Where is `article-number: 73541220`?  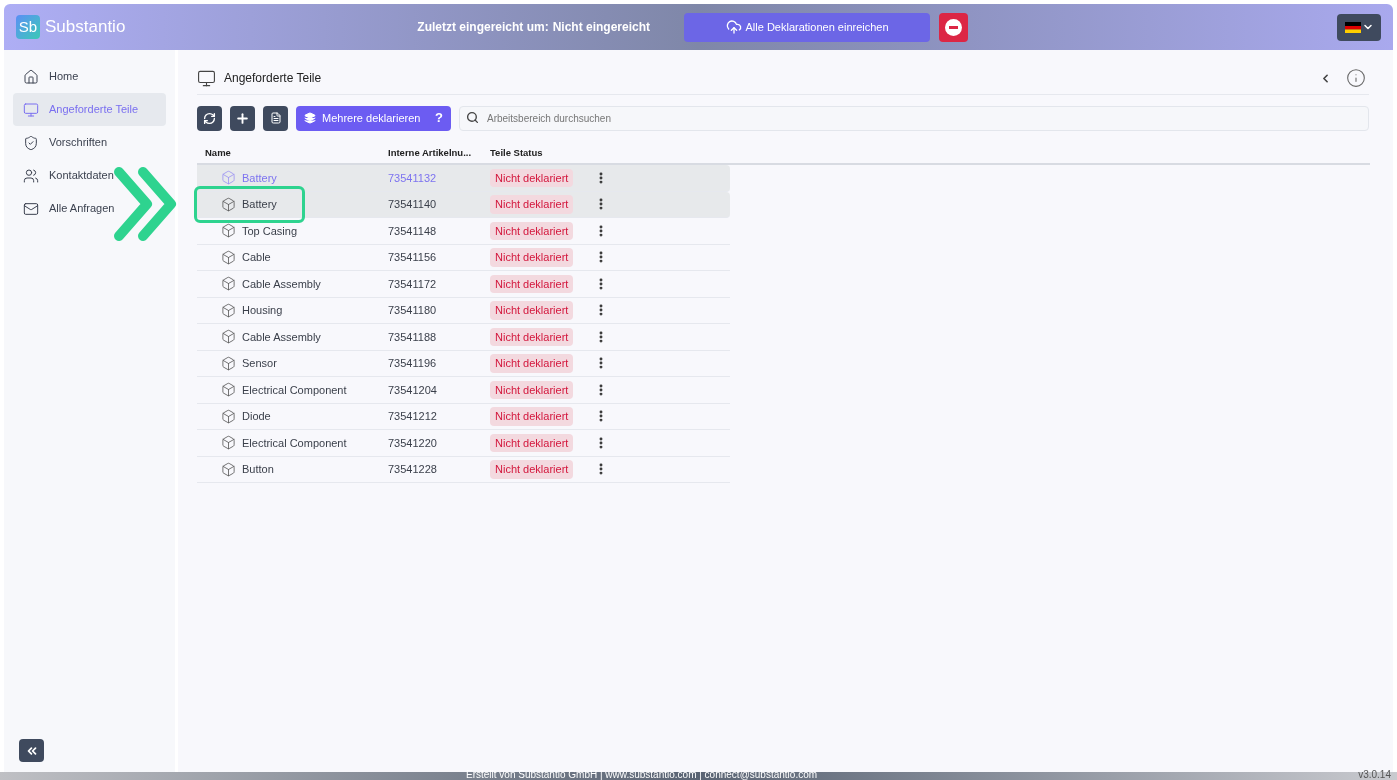
article-number: 73541220 is located at coordinates (413, 443).